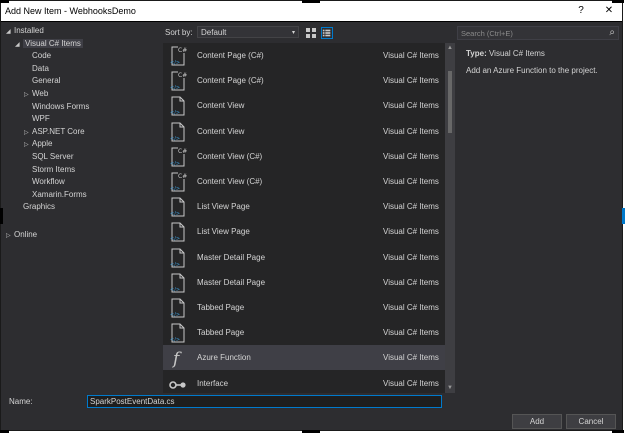 The height and width of the screenshot is (434, 626). I want to click on template-list-scrollbar: ▲ ▼, so click(450, 218).